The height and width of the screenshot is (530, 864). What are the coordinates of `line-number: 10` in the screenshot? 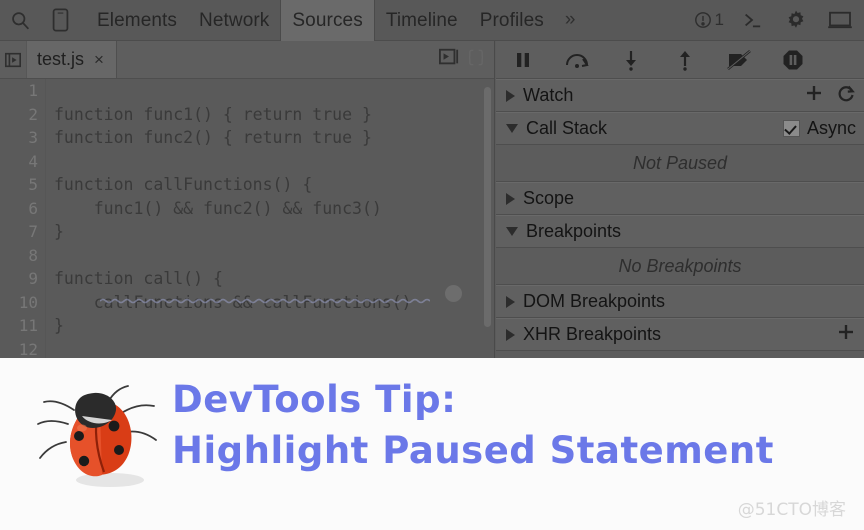 It's located at (28, 302).